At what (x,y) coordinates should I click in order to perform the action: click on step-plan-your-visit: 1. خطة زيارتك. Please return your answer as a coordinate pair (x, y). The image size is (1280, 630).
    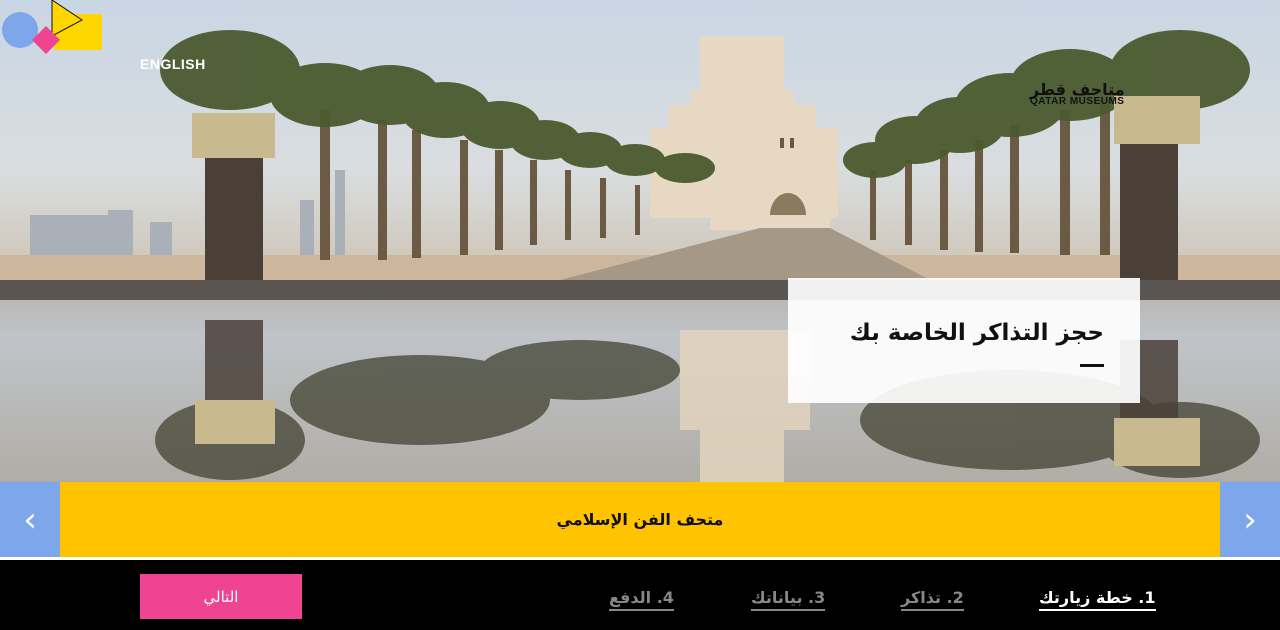
    Looking at the image, I should click on (1097, 599).